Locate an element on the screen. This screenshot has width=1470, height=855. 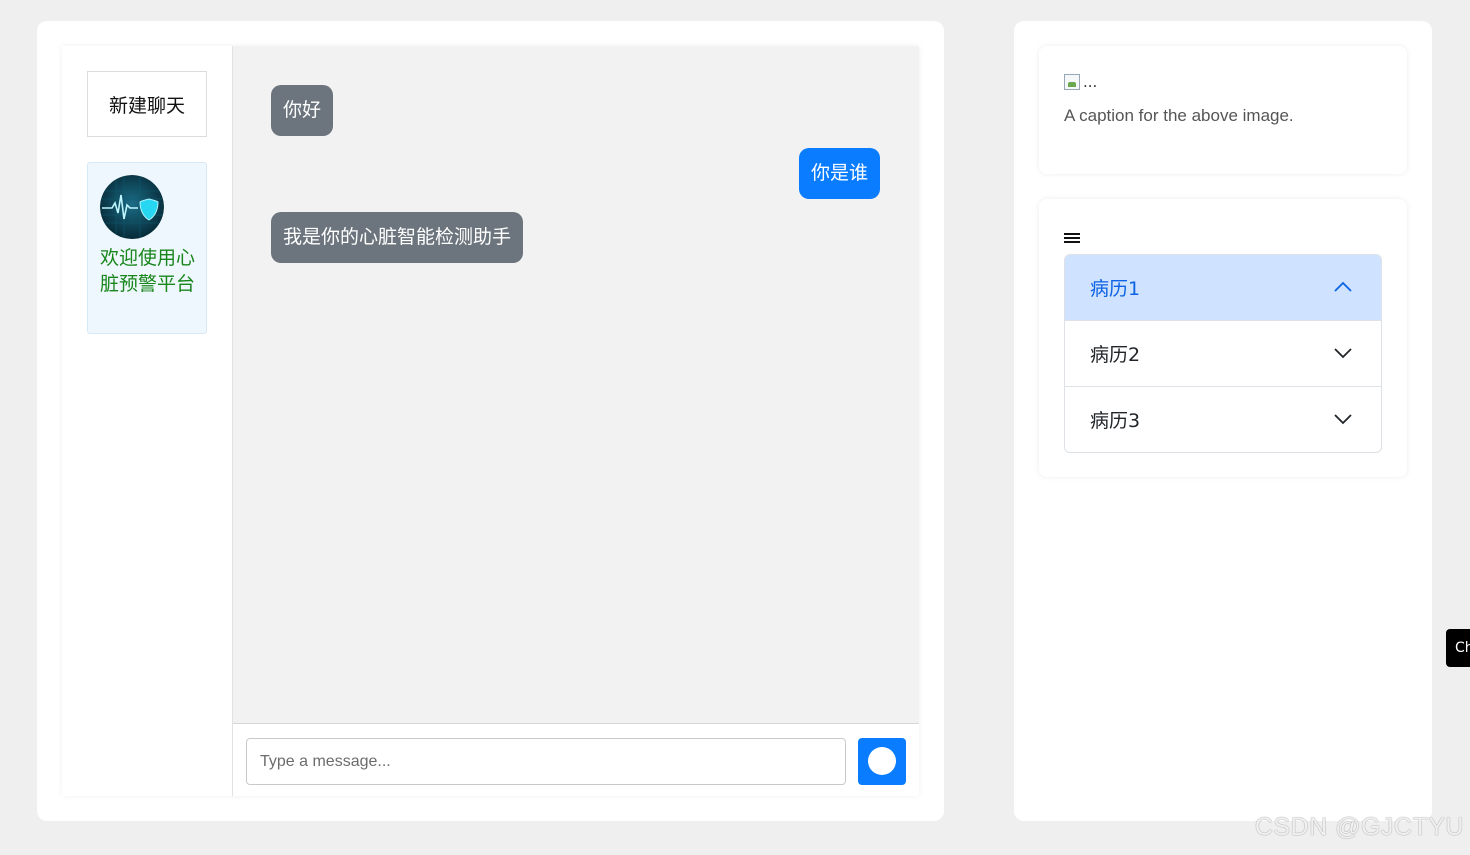
new-chat-button: 新建聊天 is located at coordinates (147, 104).